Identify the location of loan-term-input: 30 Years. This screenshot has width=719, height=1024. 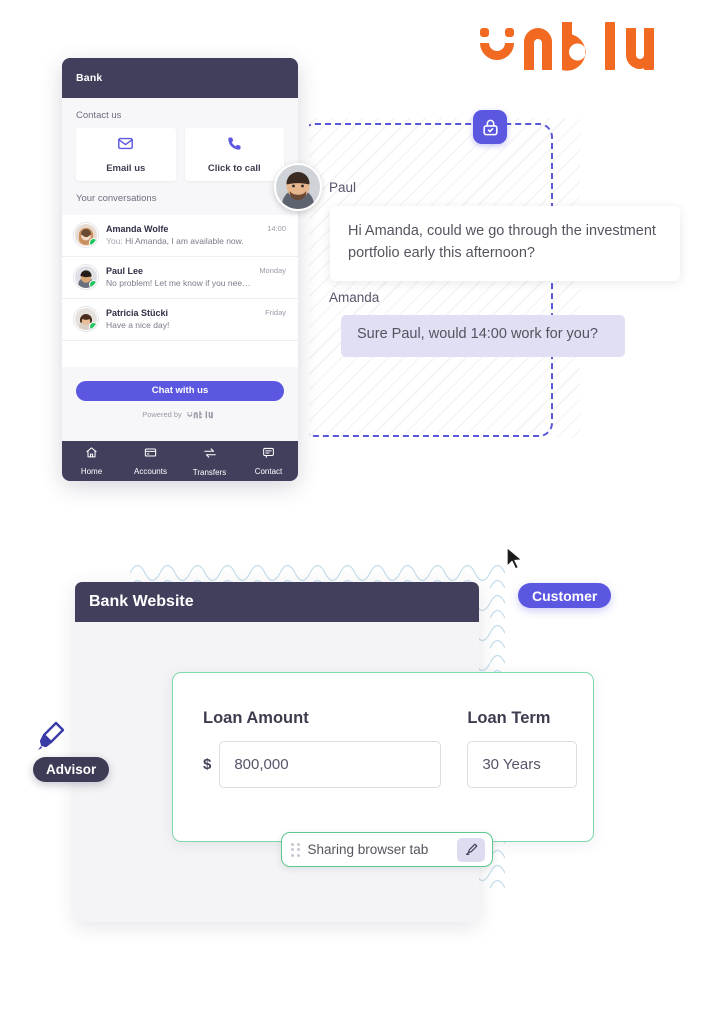
(522, 764).